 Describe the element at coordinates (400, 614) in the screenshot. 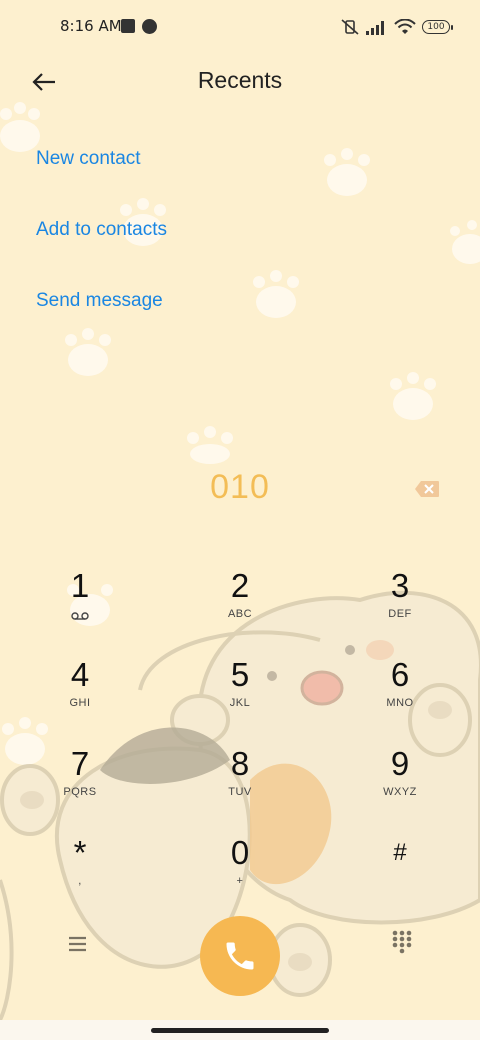

I see `key-letters: DEF` at that location.